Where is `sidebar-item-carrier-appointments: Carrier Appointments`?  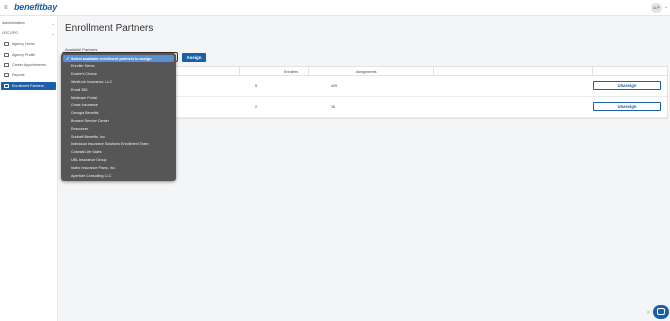
sidebar-item-carrier-appointments: Carrier Appointments is located at coordinates (28, 65).